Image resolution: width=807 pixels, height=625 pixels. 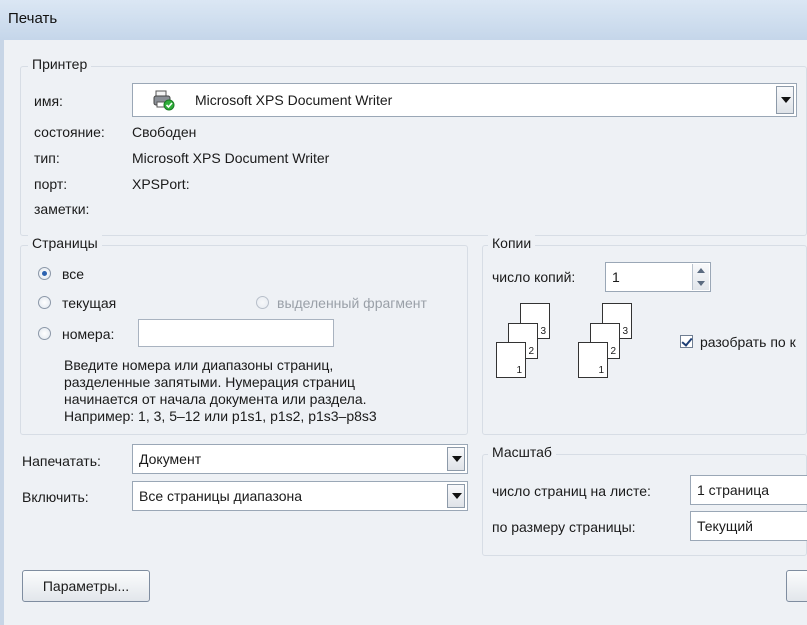 What do you see at coordinates (161, 184) in the screenshot?
I see `printer-port-value: XPSPort:` at bounding box center [161, 184].